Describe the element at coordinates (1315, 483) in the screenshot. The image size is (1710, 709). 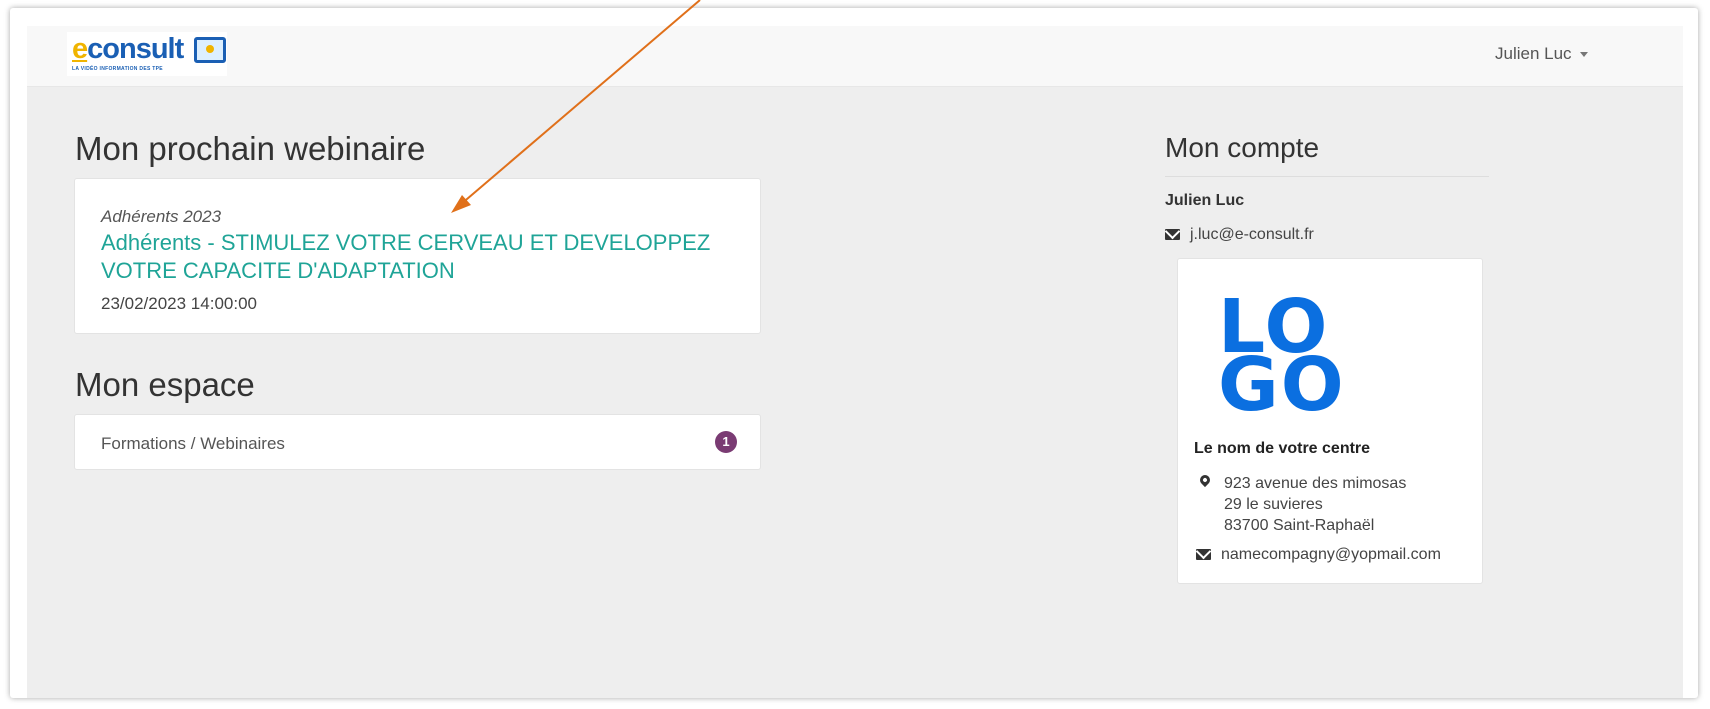
I see `address-line: 923 avenue des mimosas` at that location.